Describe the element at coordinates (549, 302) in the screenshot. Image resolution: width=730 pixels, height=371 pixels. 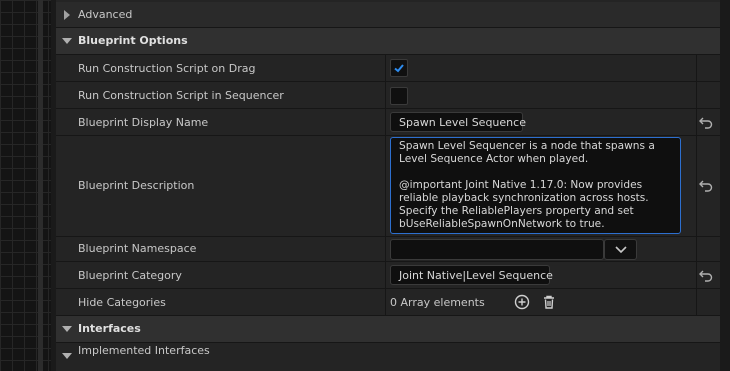
I see `trash-icon` at that location.